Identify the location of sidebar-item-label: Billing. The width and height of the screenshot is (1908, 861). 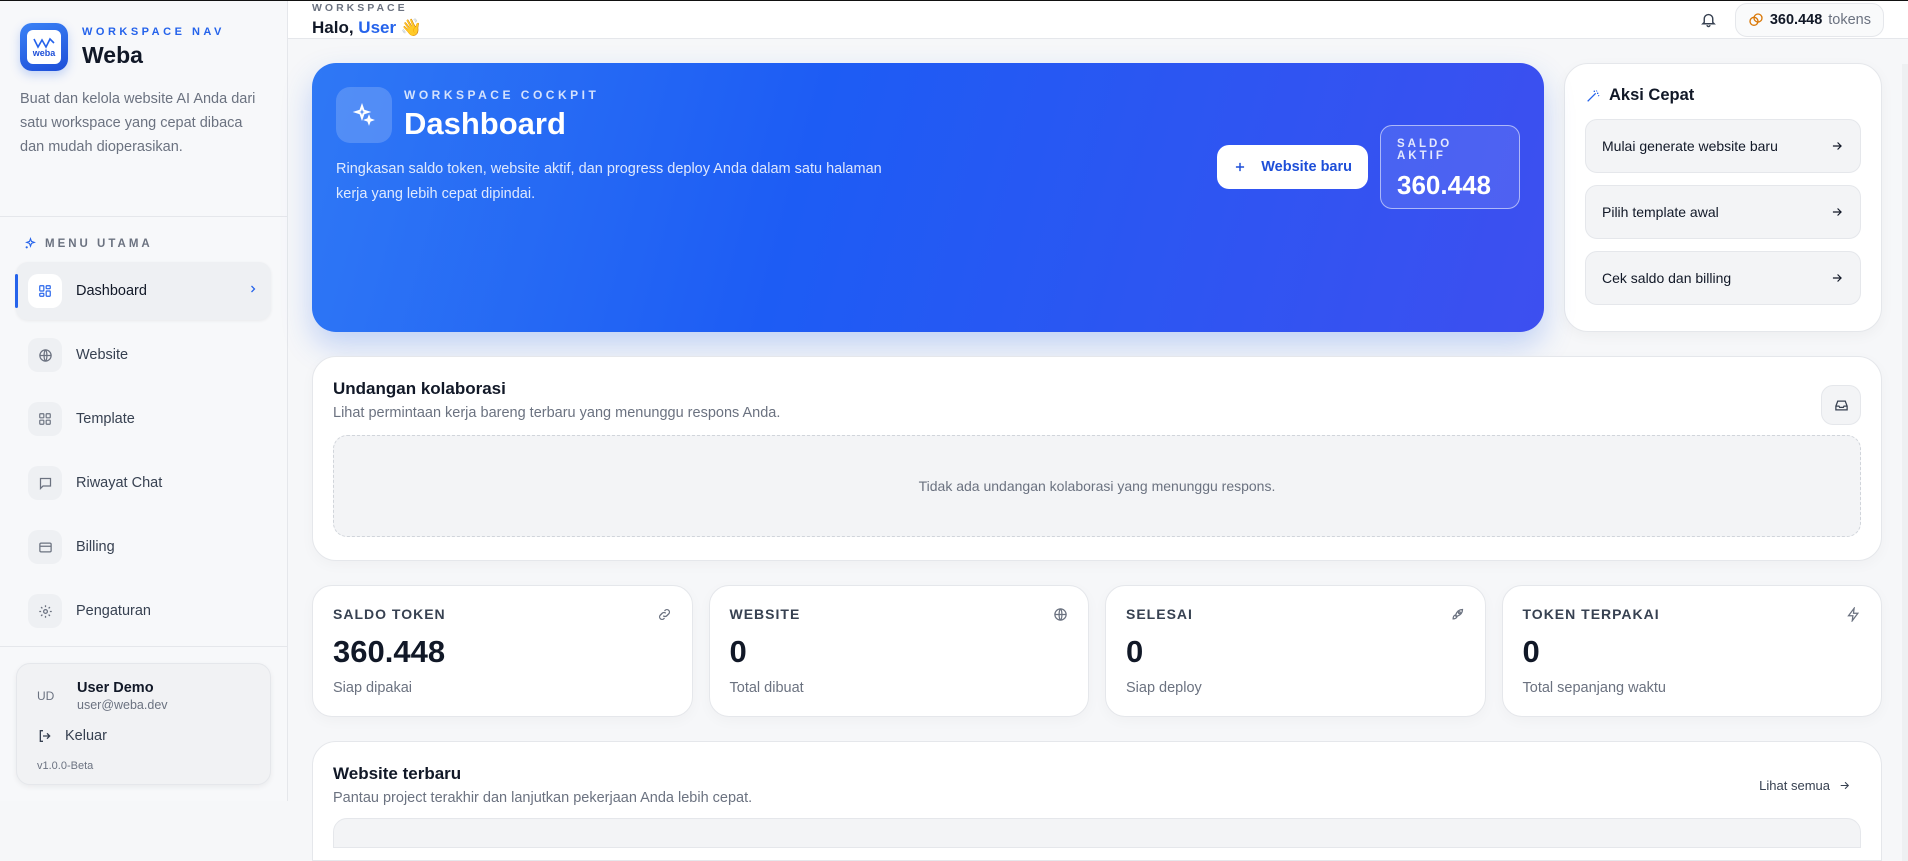
(95, 547).